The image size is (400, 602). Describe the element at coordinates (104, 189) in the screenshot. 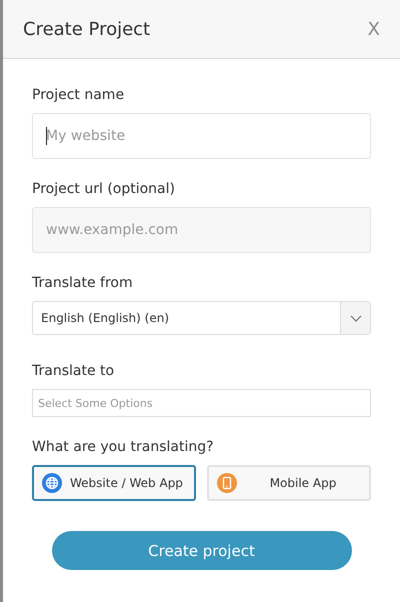

I see `field-label: Project url (optional)` at that location.